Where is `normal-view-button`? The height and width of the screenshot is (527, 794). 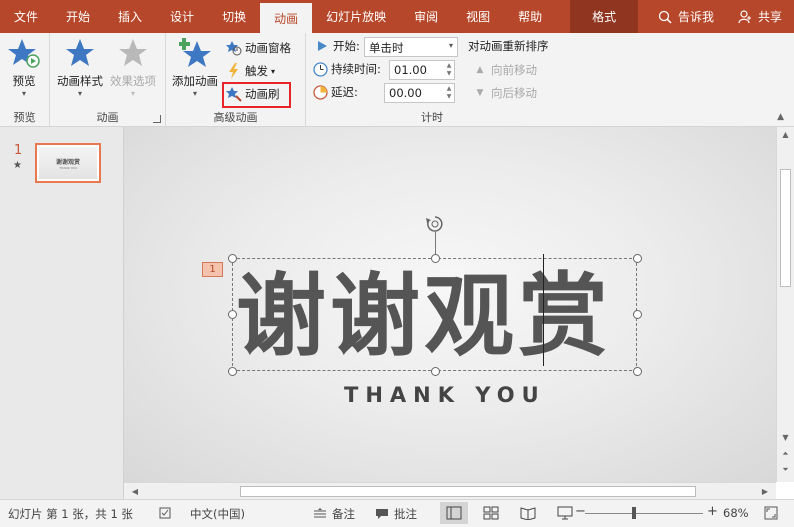
normal-view-button is located at coordinates (454, 513).